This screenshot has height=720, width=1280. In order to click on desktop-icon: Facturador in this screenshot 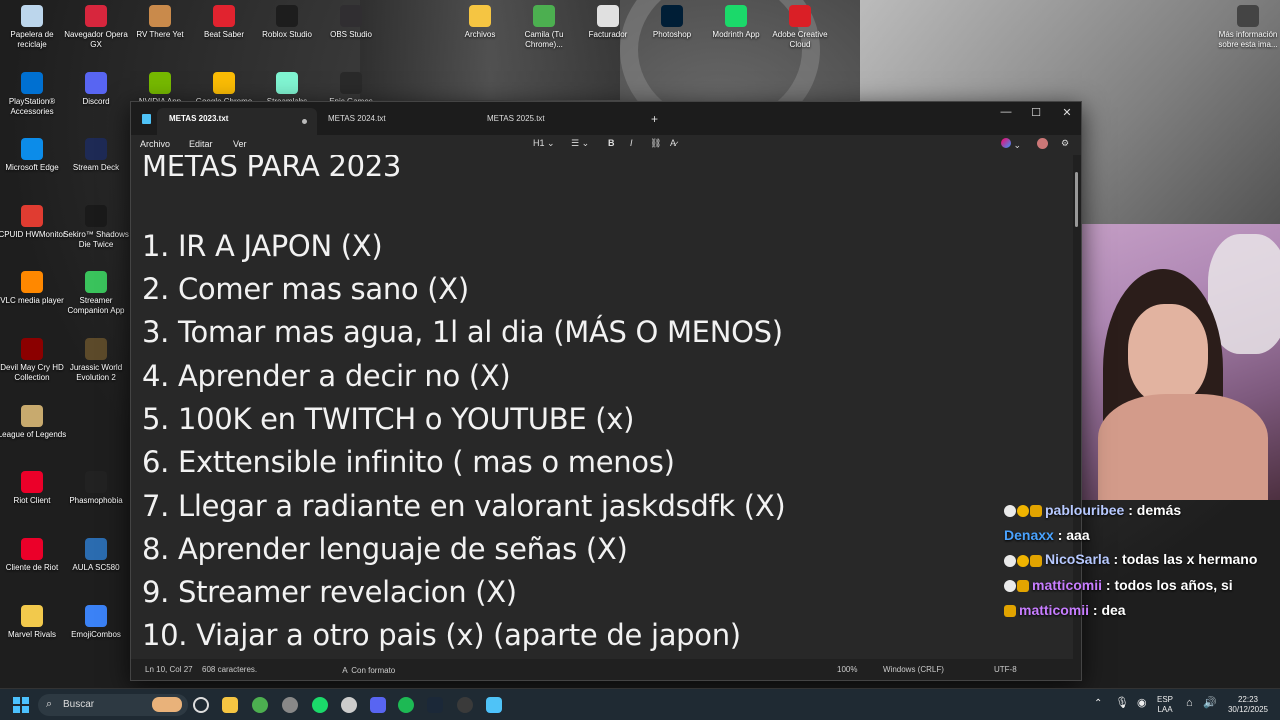, I will do `click(608, 22)`.